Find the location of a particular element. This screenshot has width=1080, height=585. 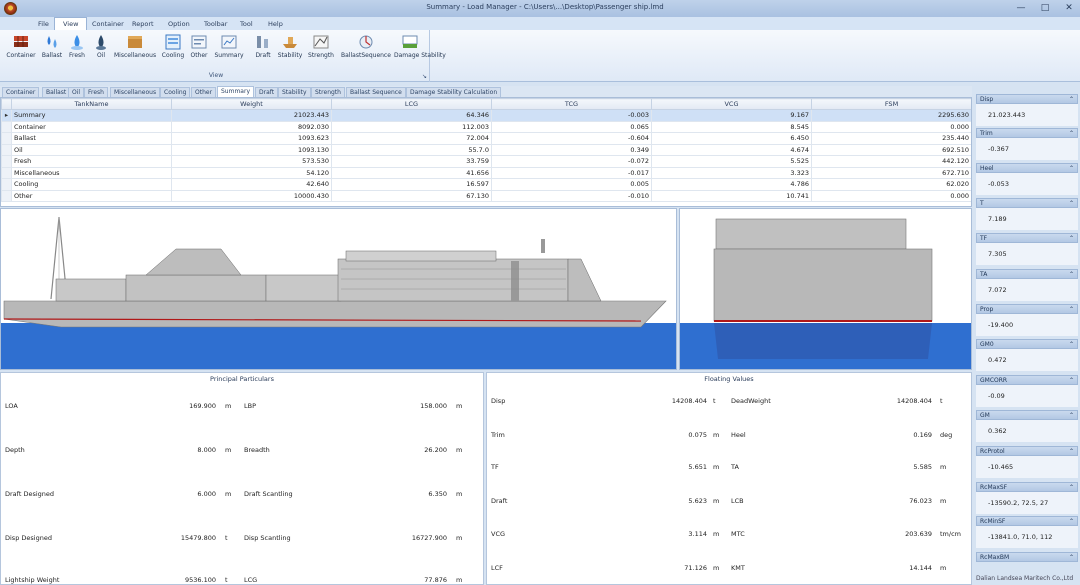

quick-value-gmcorr: GMCORR ⌃ -0.09 is located at coordinates (1027, 392).